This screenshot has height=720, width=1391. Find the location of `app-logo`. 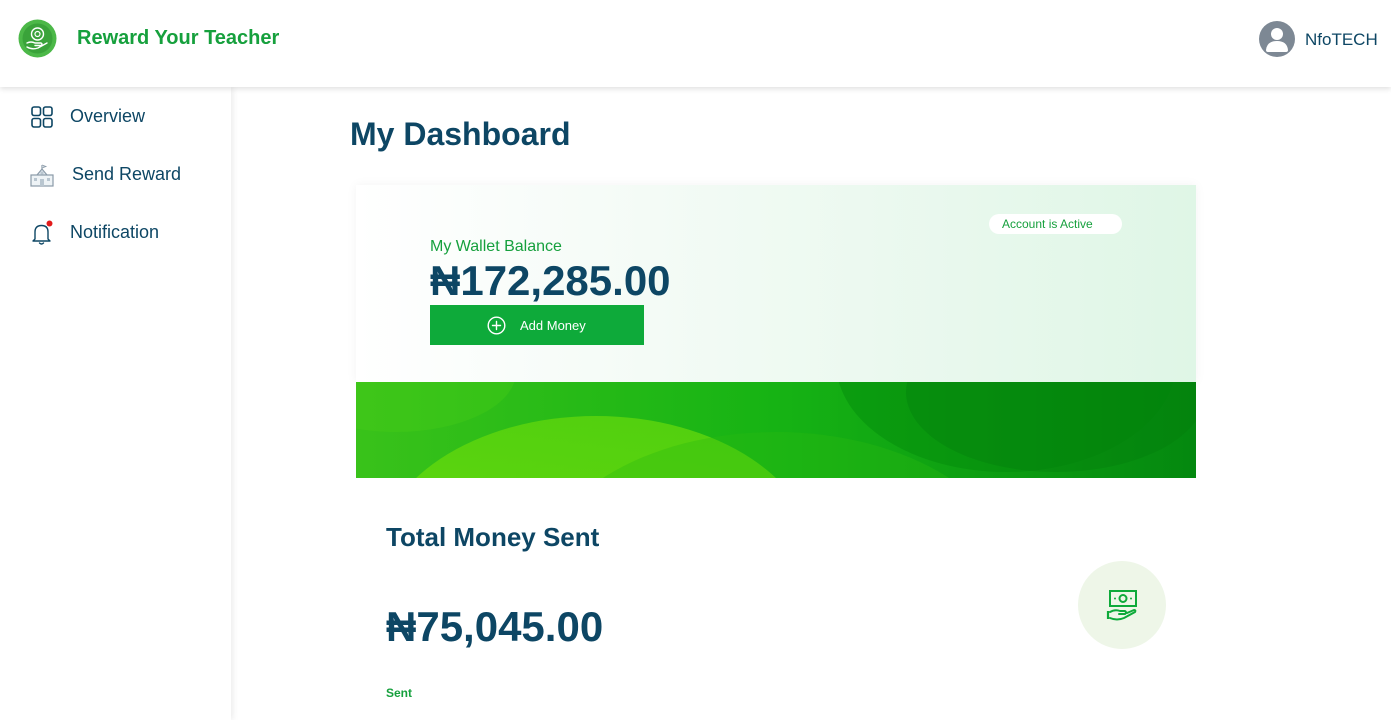

app-logo is located at coordinates (37, 38).